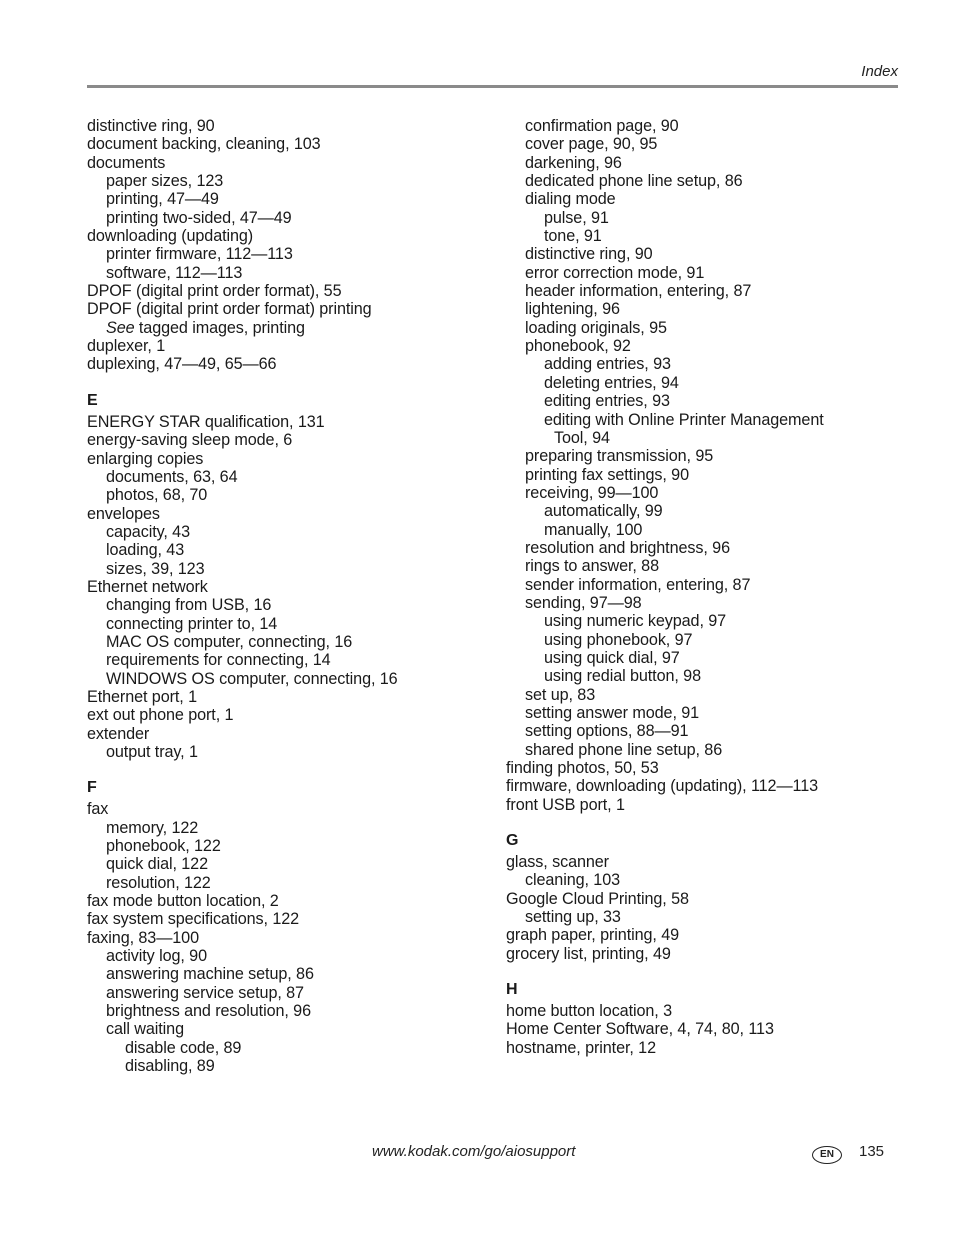 This screenshot has height=1235, width=954. I want to click on see-label: See, so click(120, 327).